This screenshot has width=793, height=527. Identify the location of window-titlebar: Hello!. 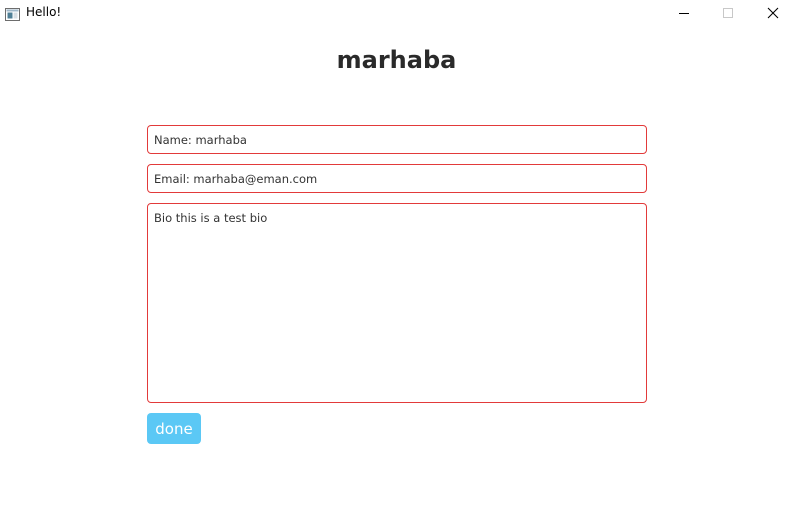
(396, 13).